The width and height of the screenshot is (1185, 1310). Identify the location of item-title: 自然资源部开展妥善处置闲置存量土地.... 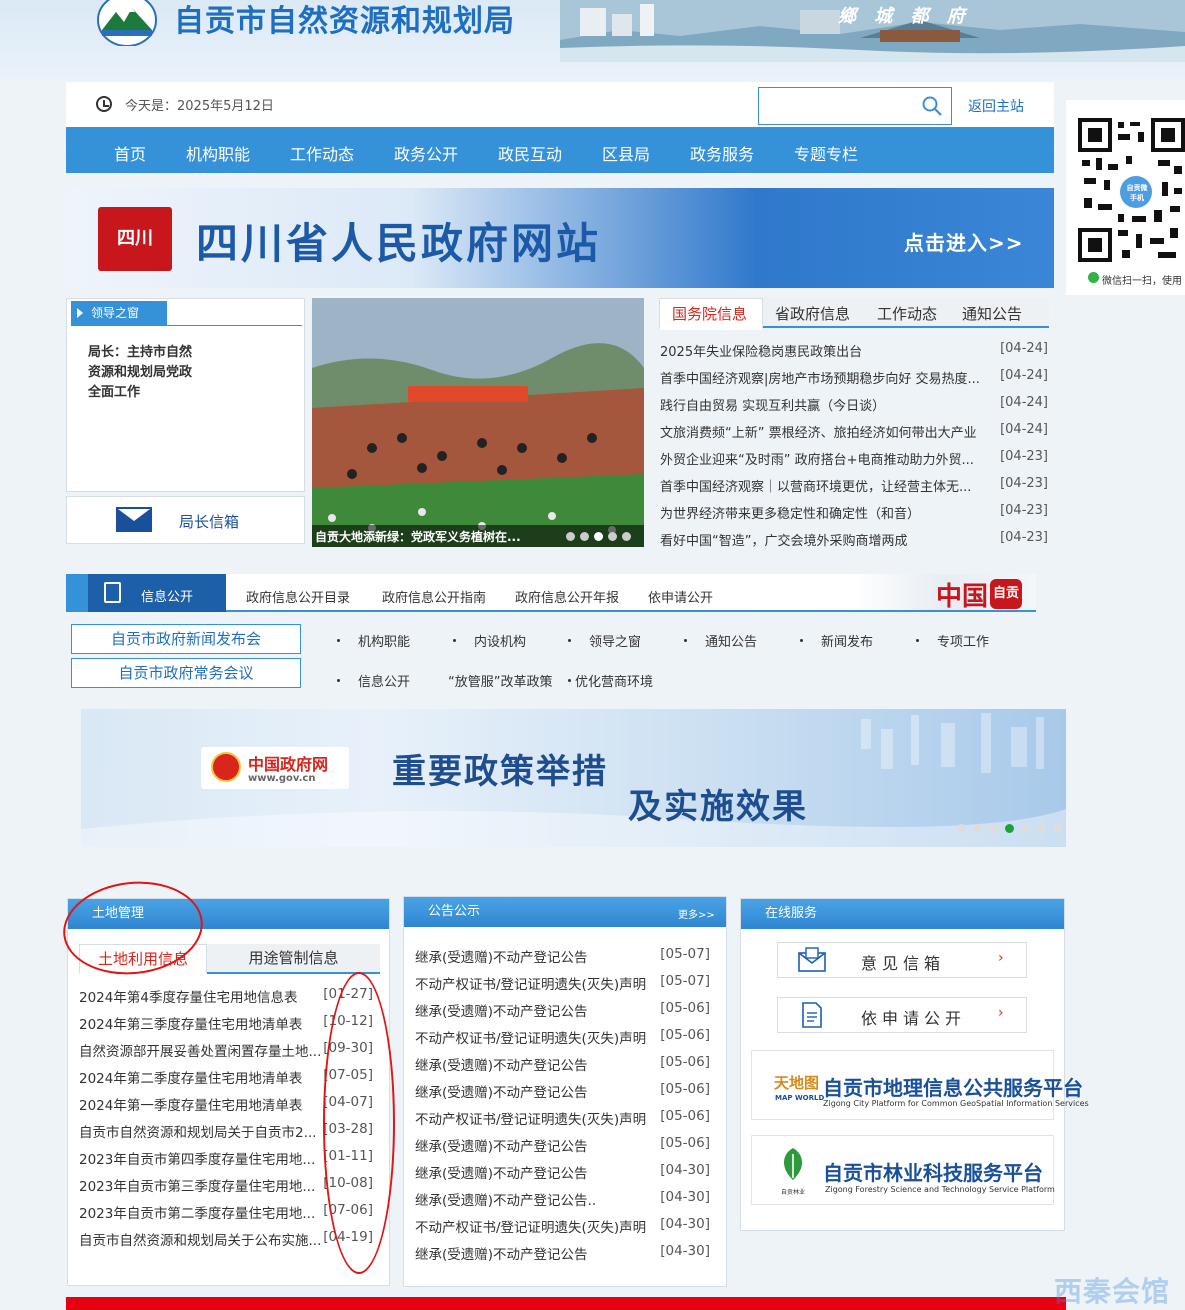
(202, 1050).